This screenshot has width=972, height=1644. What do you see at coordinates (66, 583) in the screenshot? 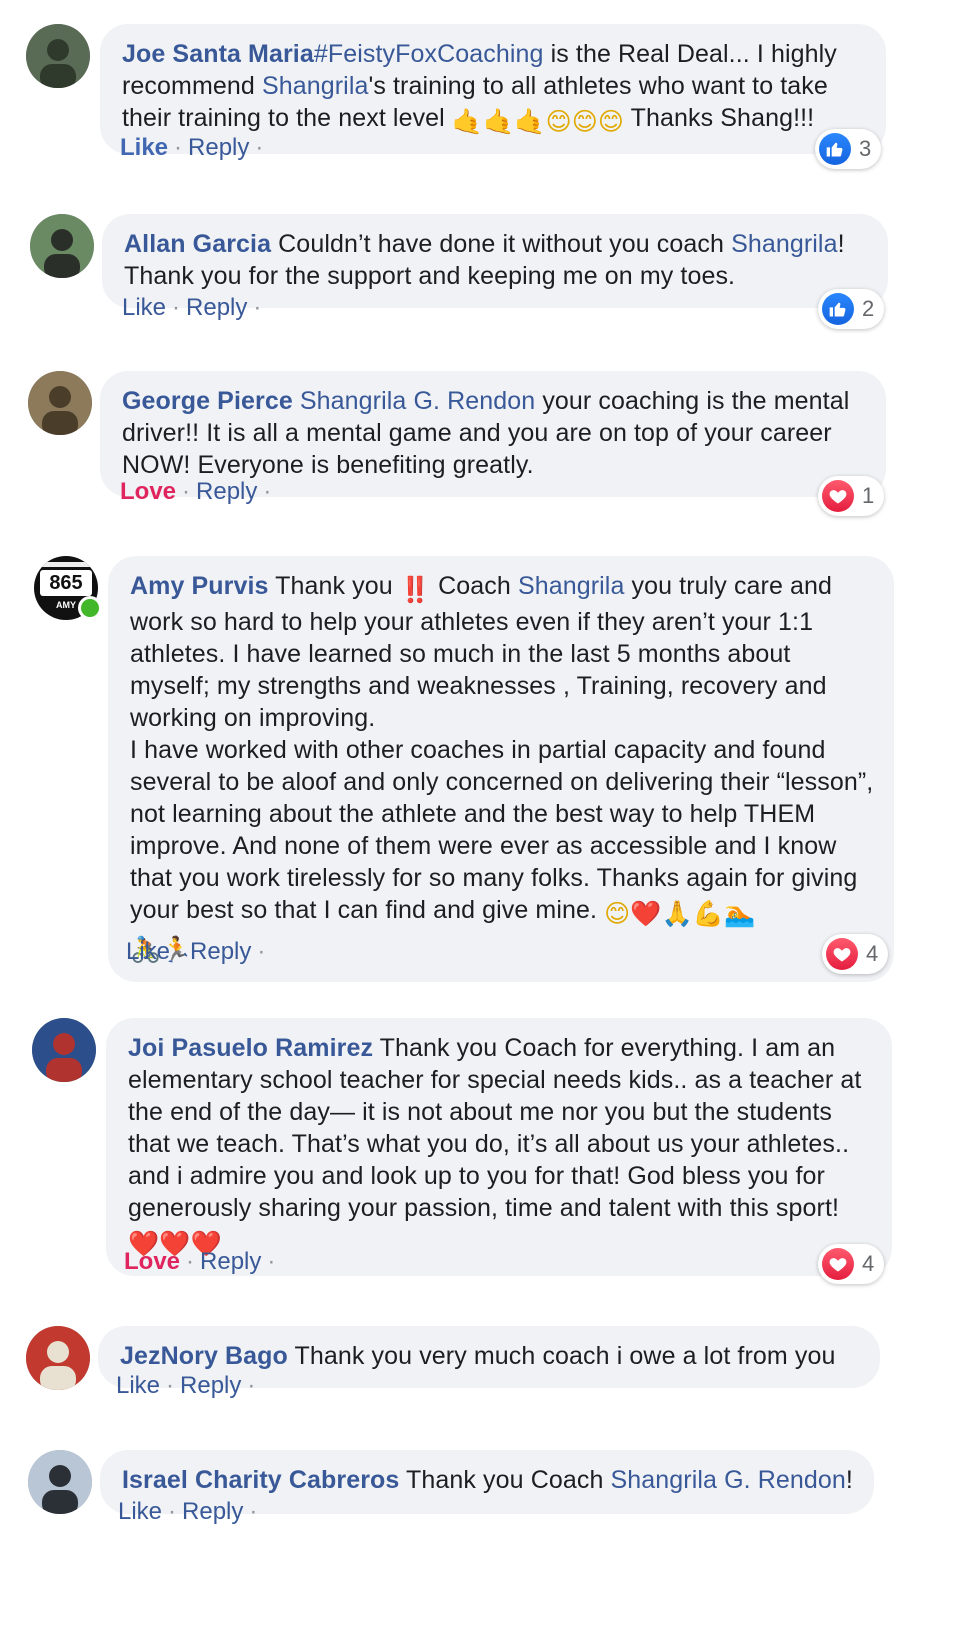
I see `avatar-badge-number: 865` at bounding box center [66, 583].